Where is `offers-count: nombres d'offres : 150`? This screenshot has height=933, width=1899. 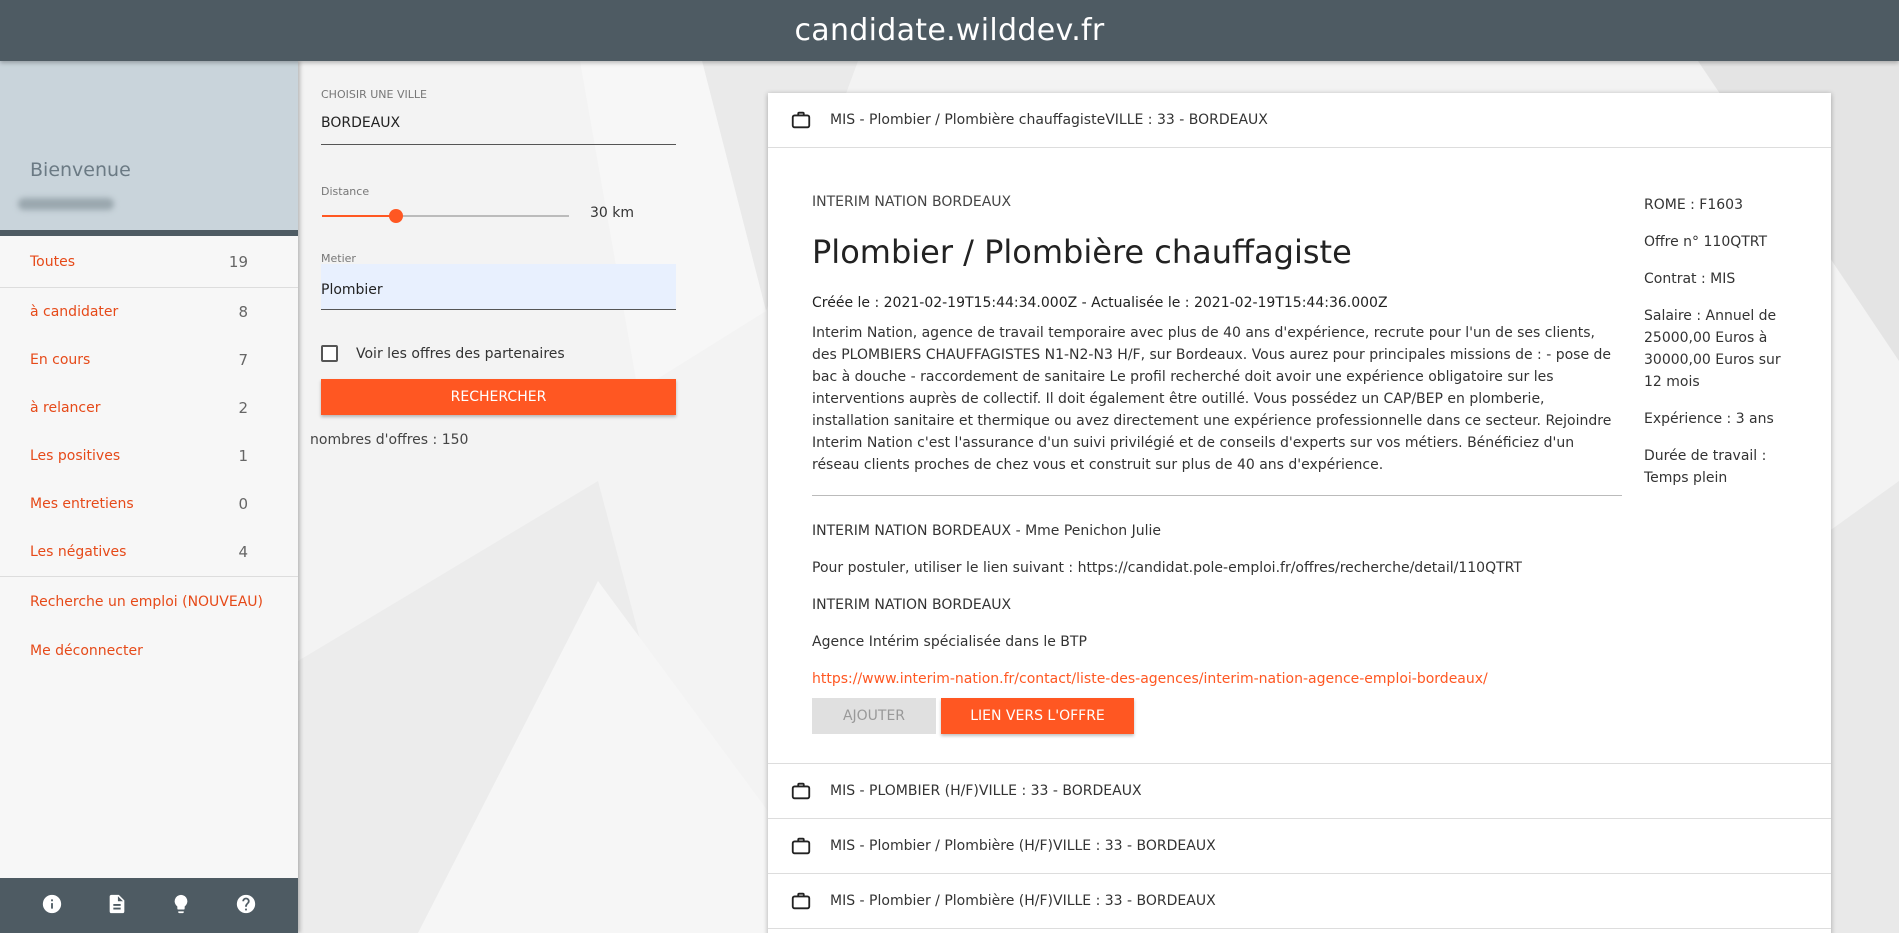 offers-count: nombres d'offres : 150 is located at coordinates (389, 440).